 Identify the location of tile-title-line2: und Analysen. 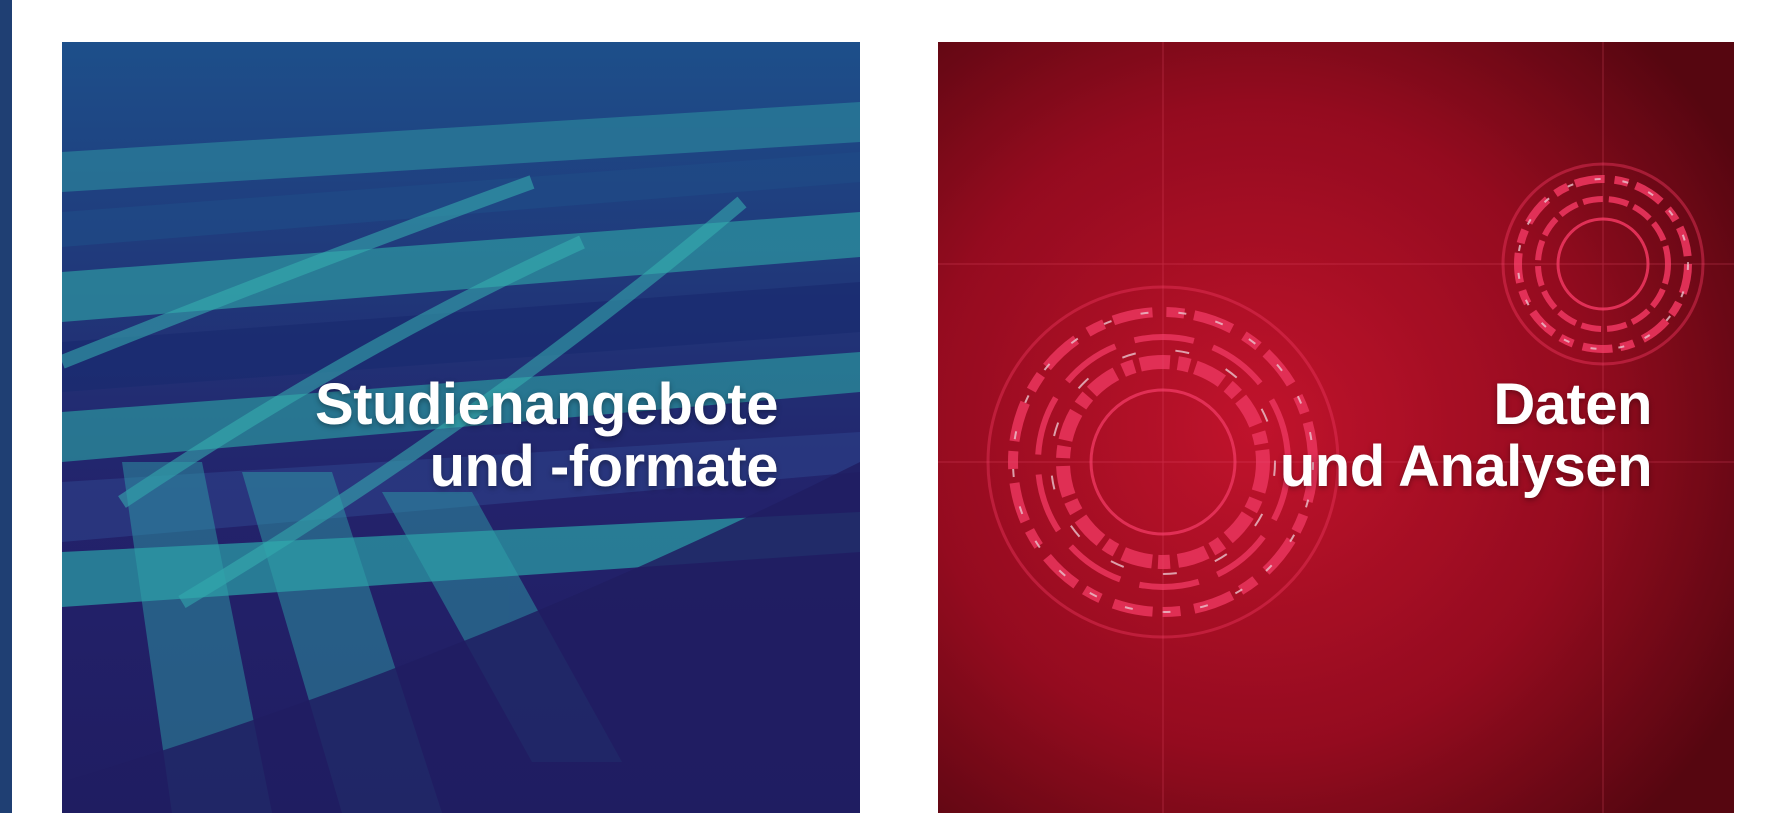
(1466, 466).